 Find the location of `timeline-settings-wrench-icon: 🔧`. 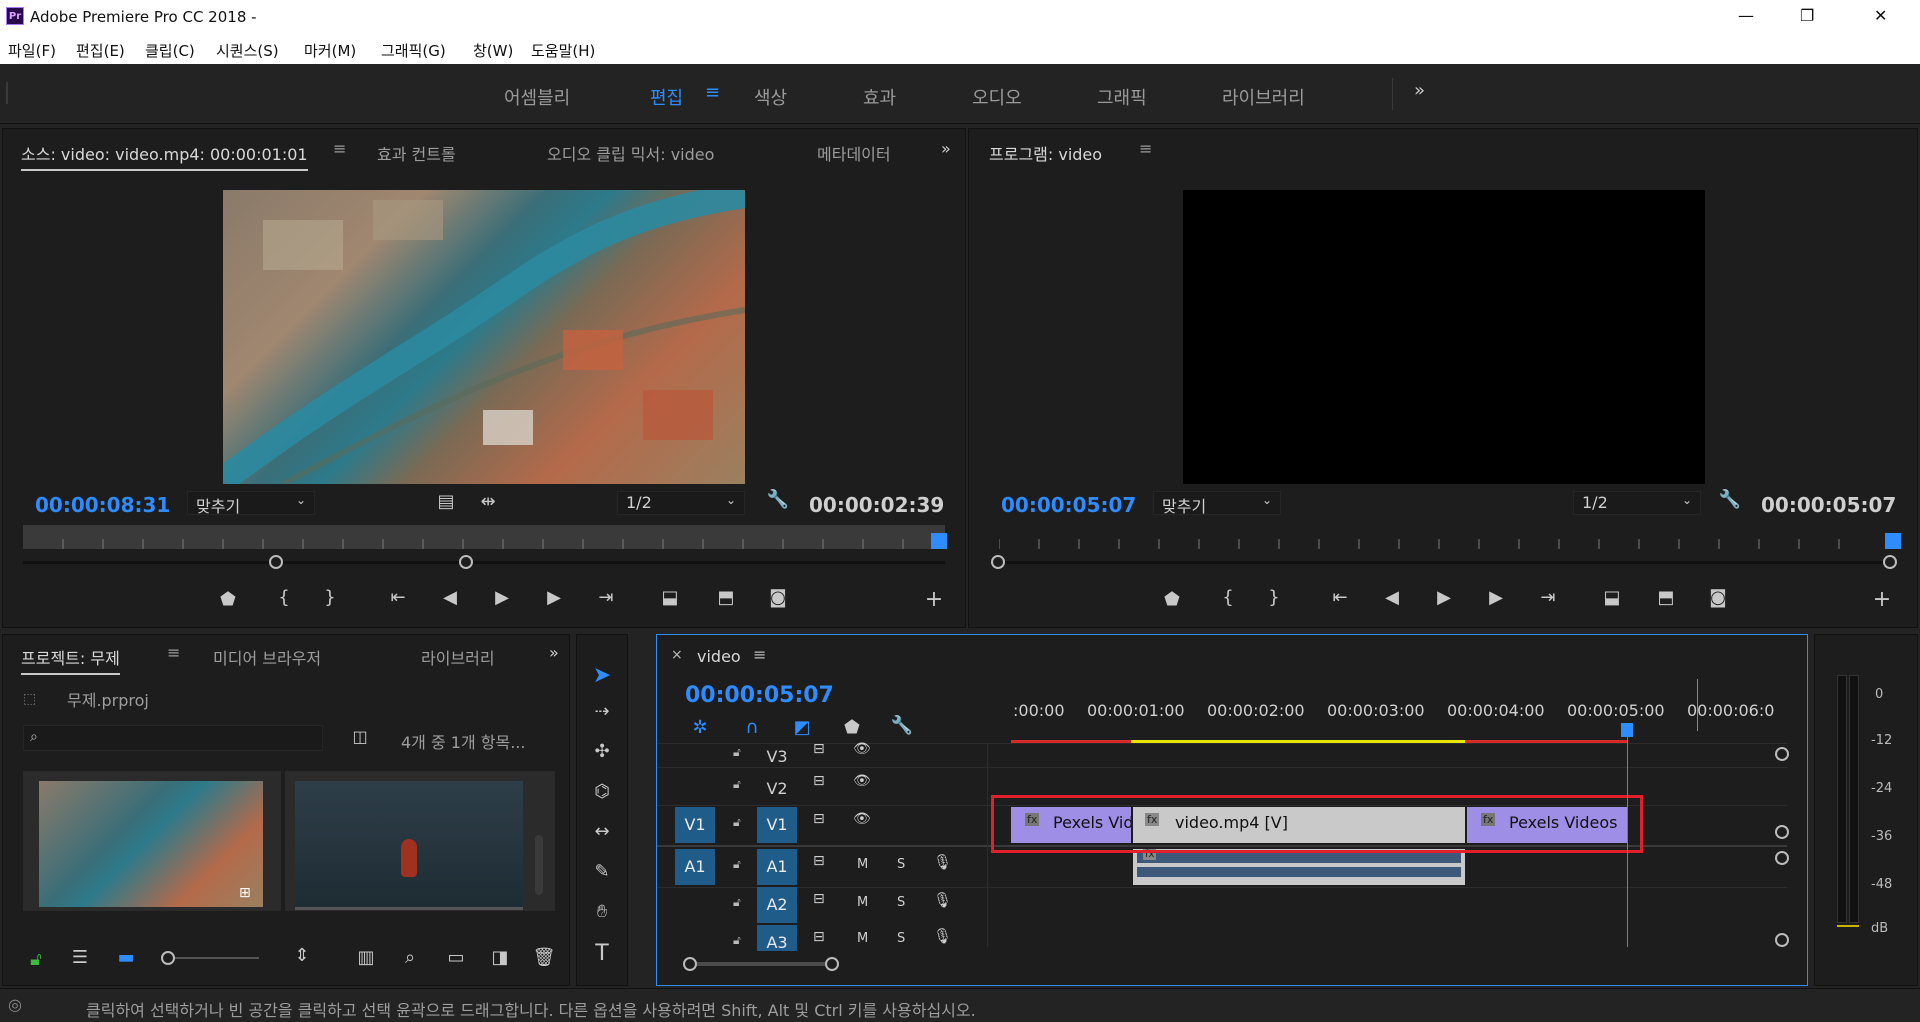

timeline-settings-wrench-icon: 🔧 is located at coordinates (902, 725).